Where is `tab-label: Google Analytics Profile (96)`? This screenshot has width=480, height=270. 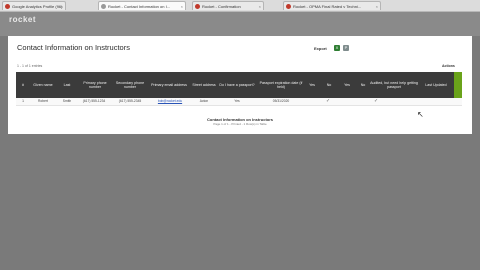 tab-label: Google Analytics Profile (96) is located at coordinates (37, 6).